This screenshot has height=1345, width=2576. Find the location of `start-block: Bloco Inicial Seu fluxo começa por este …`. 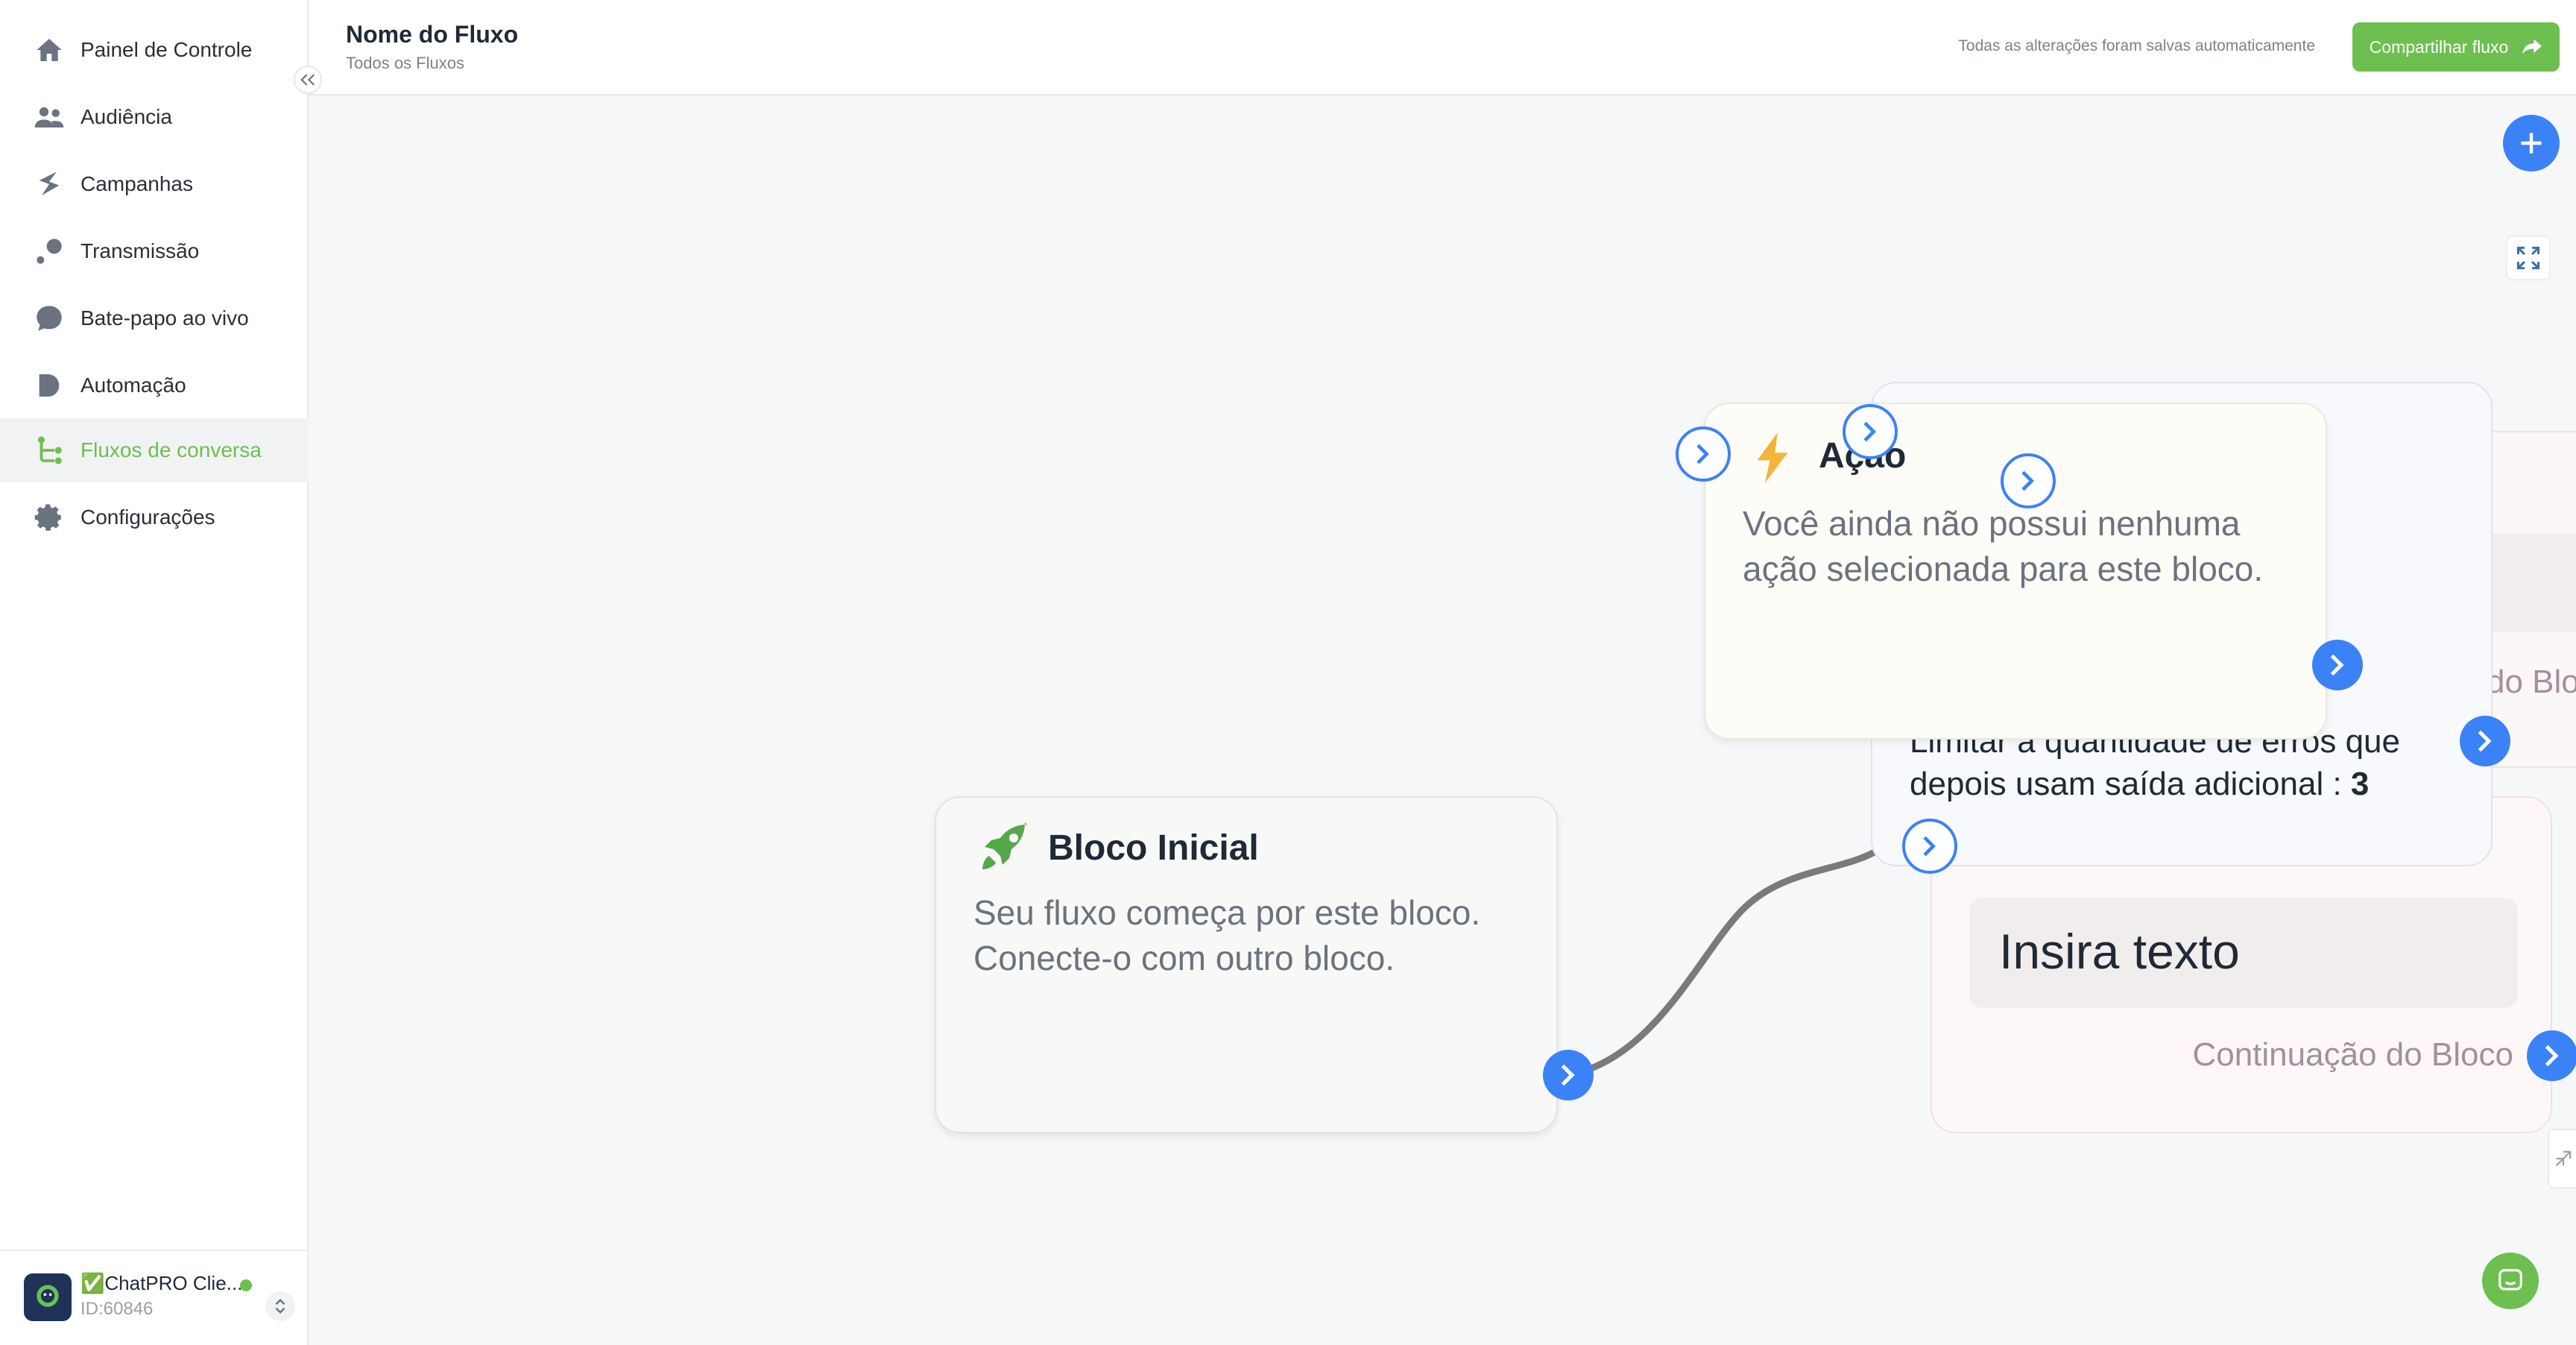

start-block: Bloco Inicial Seu fluxo começa por este … is located at coordinates (1246, 965).